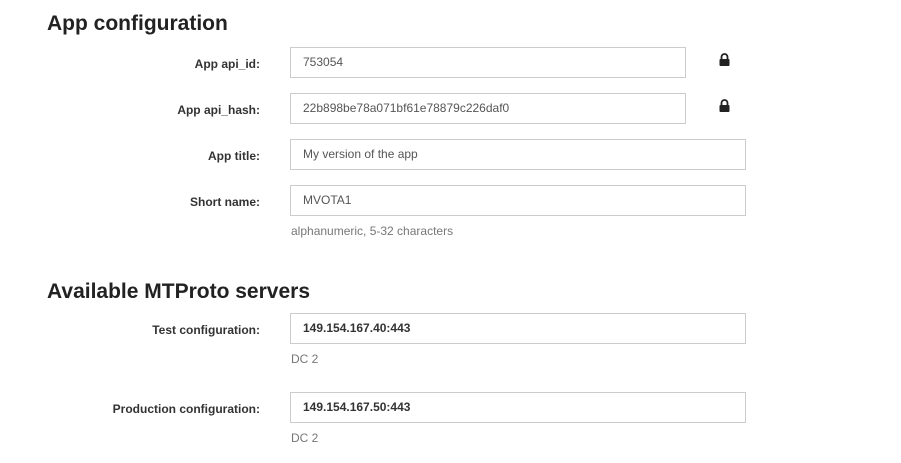 Image resolution: width=901 pixels, height=463 pixels. I want to click on api-id-field: 753054, so click(488, 62).